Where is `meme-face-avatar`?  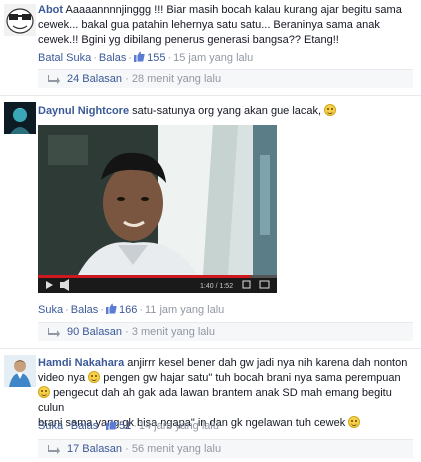 meme-face-avatar is located at coordinates (20, 20).